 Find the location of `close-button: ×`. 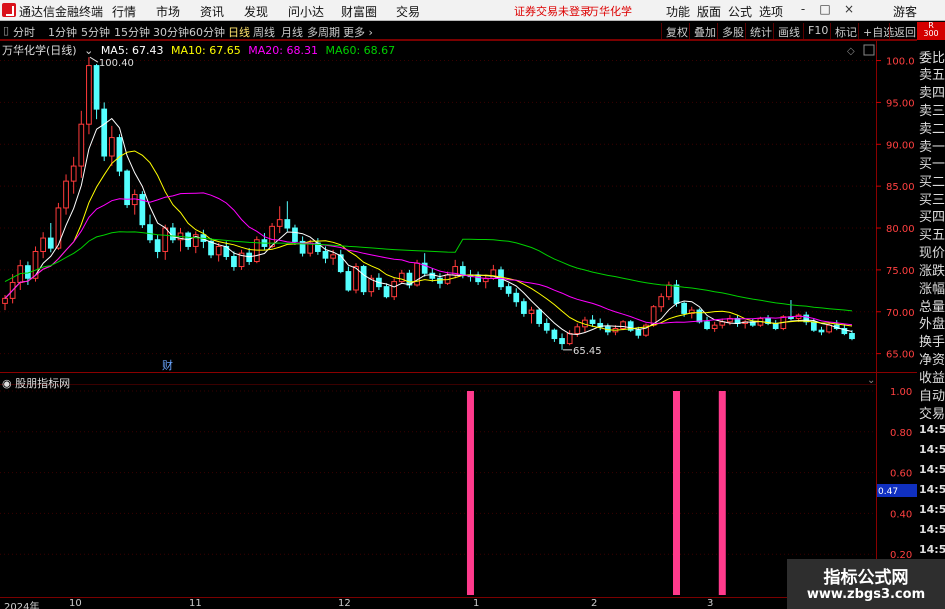

close-button: × is located at coordinates (849, 10).